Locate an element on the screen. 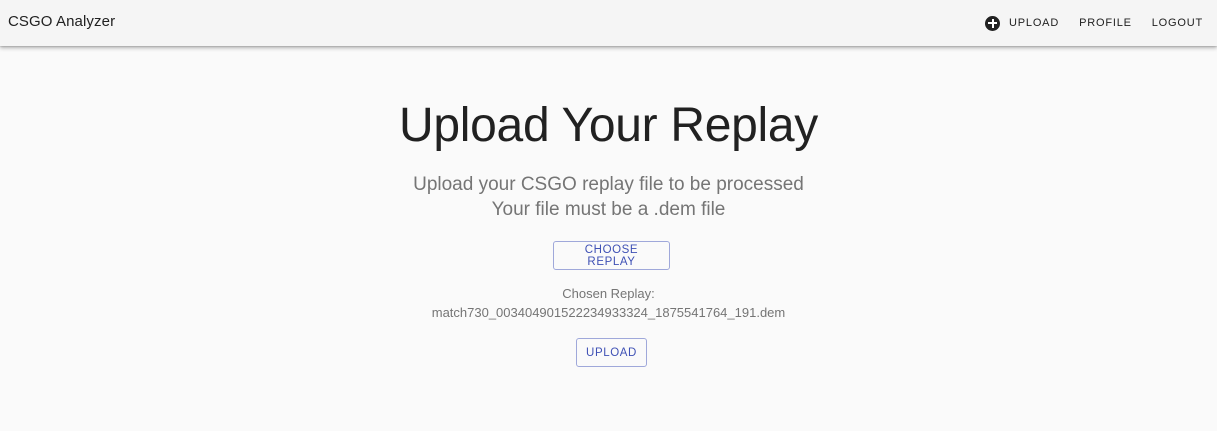  choose-replay-button: CHOOSE REPLAY is located at coordinates (611, 255).